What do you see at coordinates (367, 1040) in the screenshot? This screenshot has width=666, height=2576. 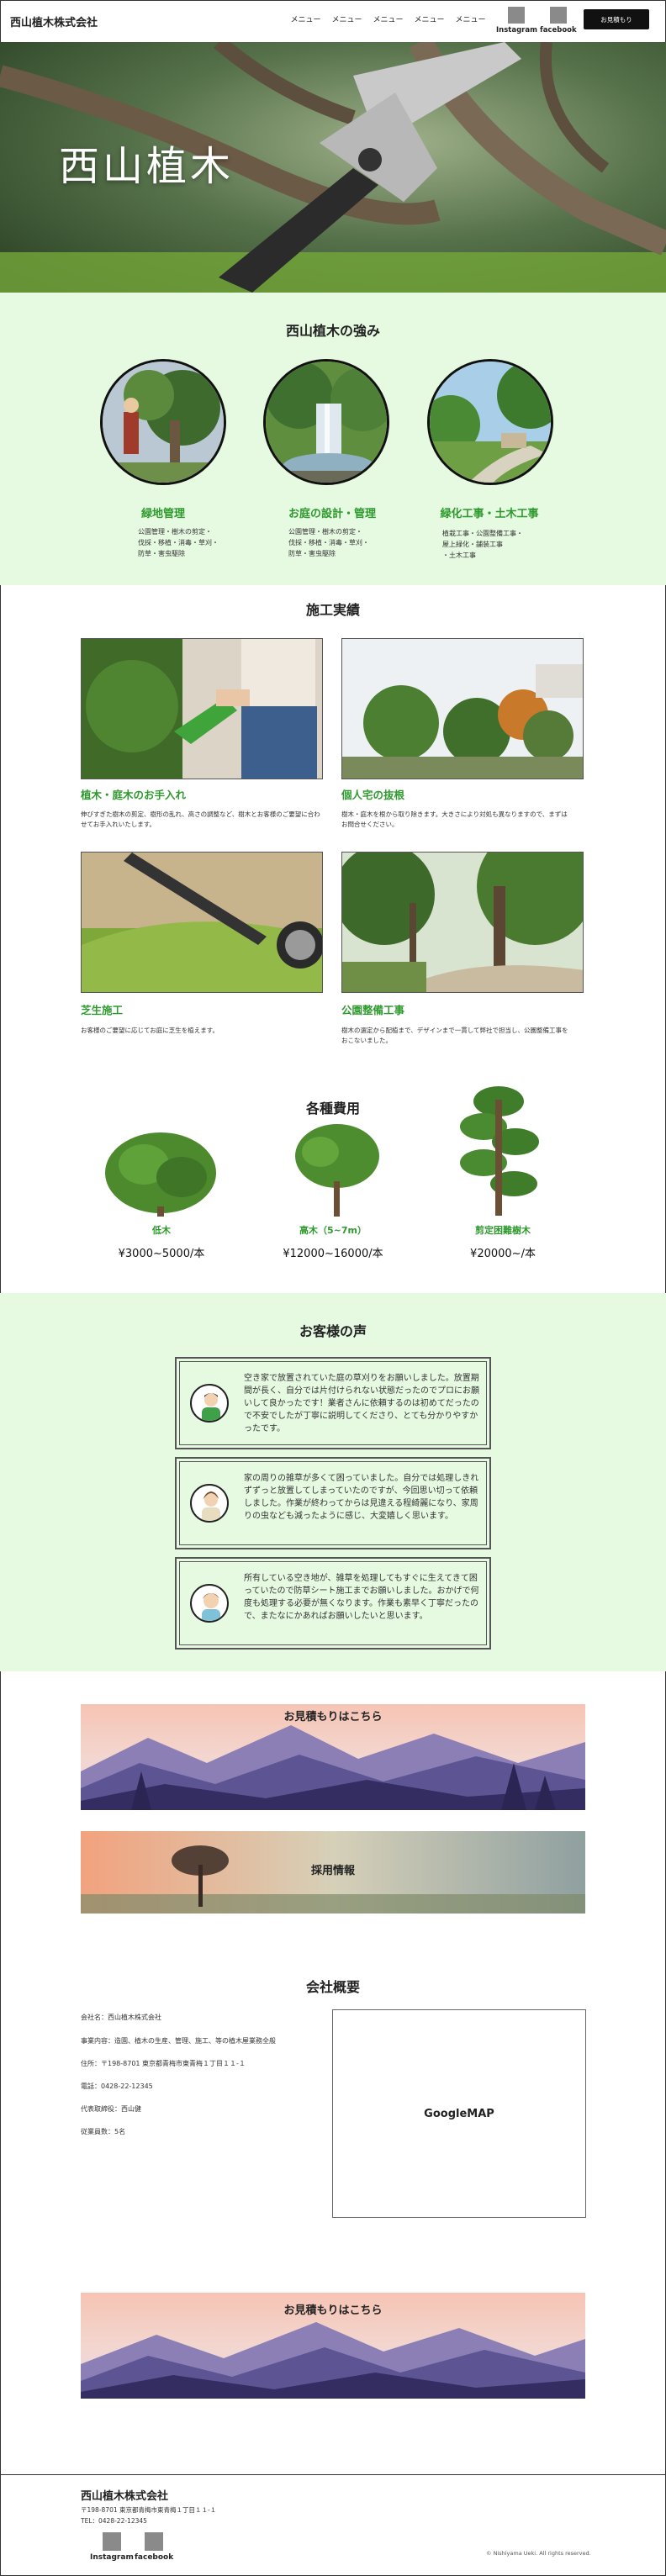 I see `work-desc-4-line-2: おこないました。` at bounding box center [367, 1040].